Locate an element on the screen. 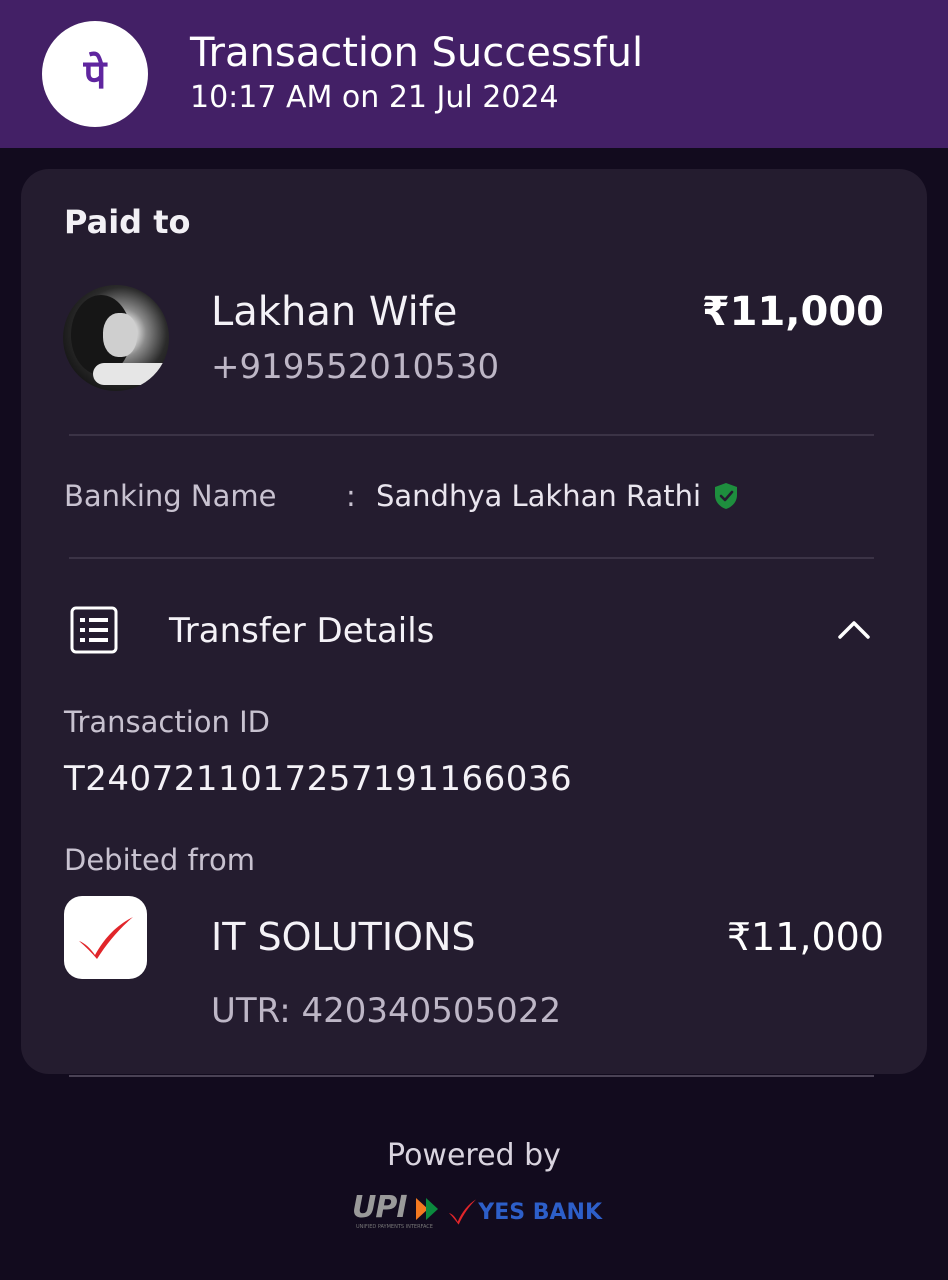 This screenshot has width=948, height=1280. debit-account-name: IT SOLUTIONS is located at coordinates (343, 937).